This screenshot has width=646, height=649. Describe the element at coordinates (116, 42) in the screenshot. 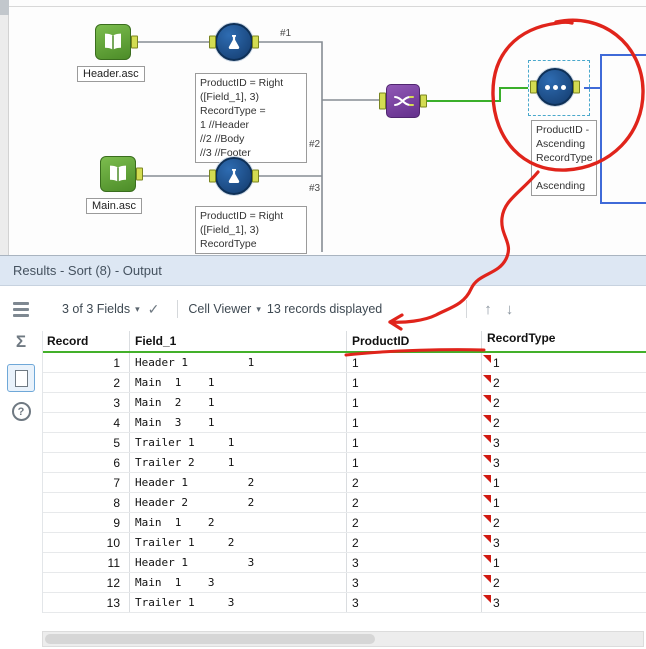

I see `tool-input-header` at that location.